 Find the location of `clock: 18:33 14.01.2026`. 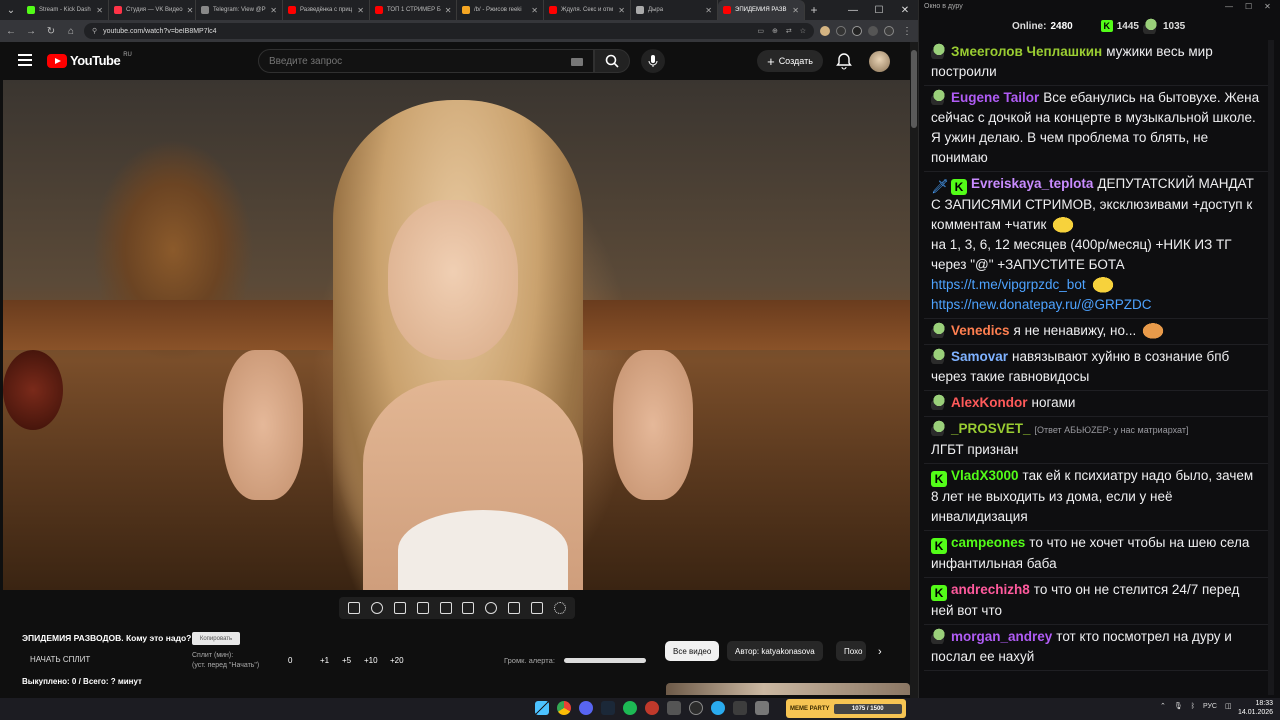

clock: 18:33 14.01.2026 is located at coordinates (1255, 708).